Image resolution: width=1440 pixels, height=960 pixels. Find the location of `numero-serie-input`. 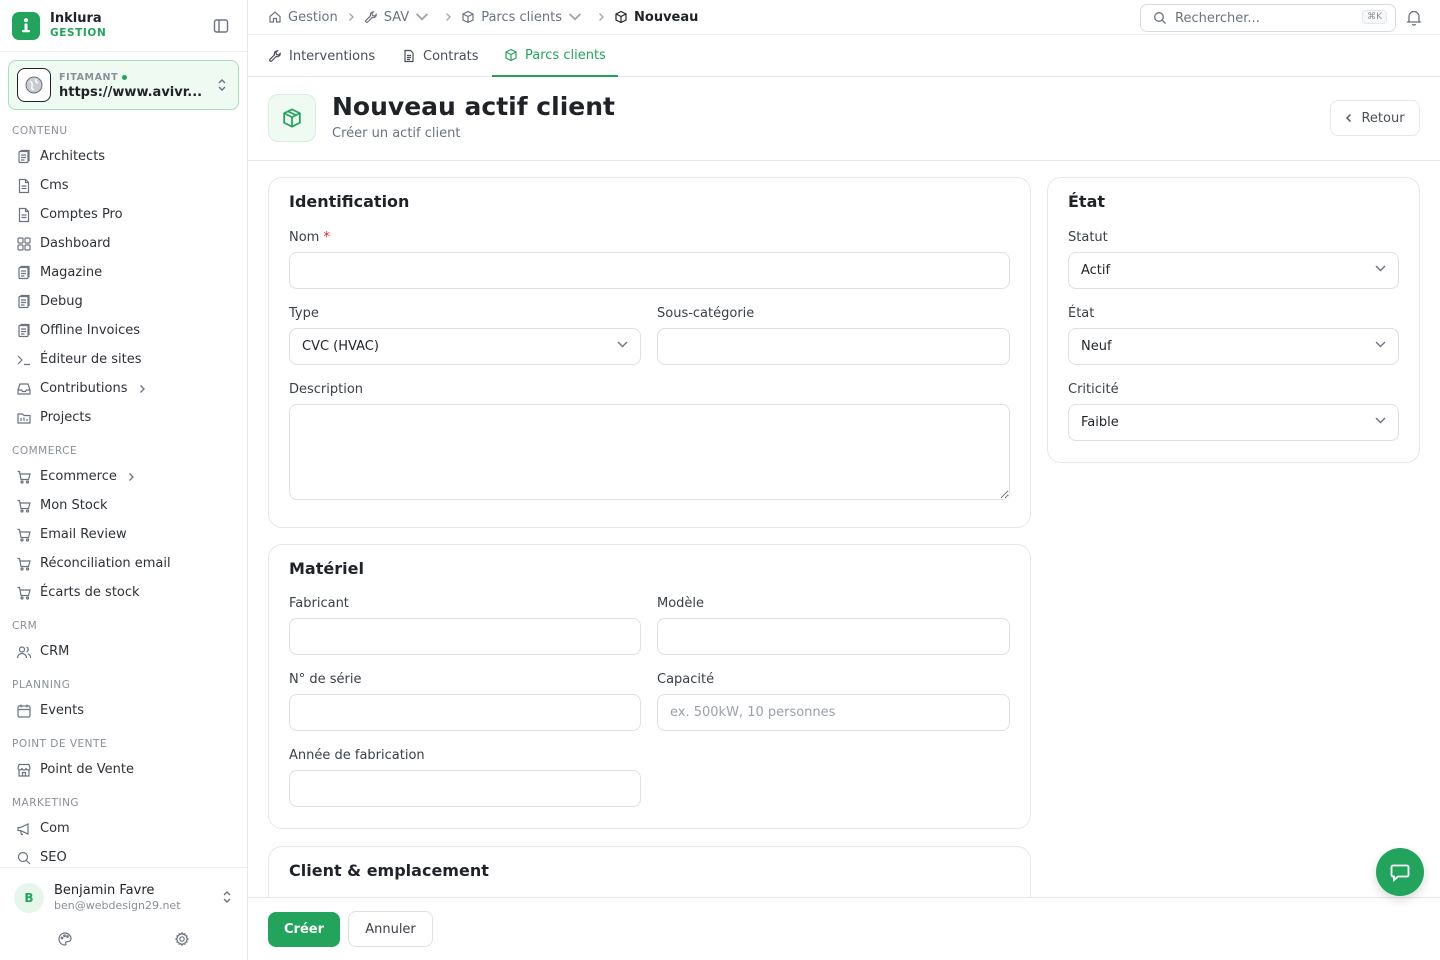

numero-serie-input is located at coordinates (465, 712).